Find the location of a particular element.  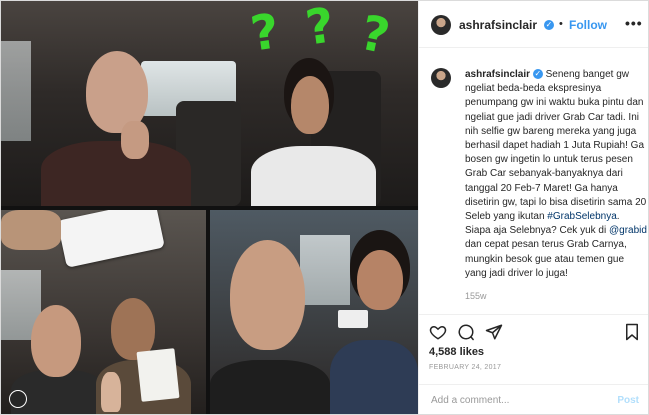

follow-button: Follow is located at coordinates (588, 25).